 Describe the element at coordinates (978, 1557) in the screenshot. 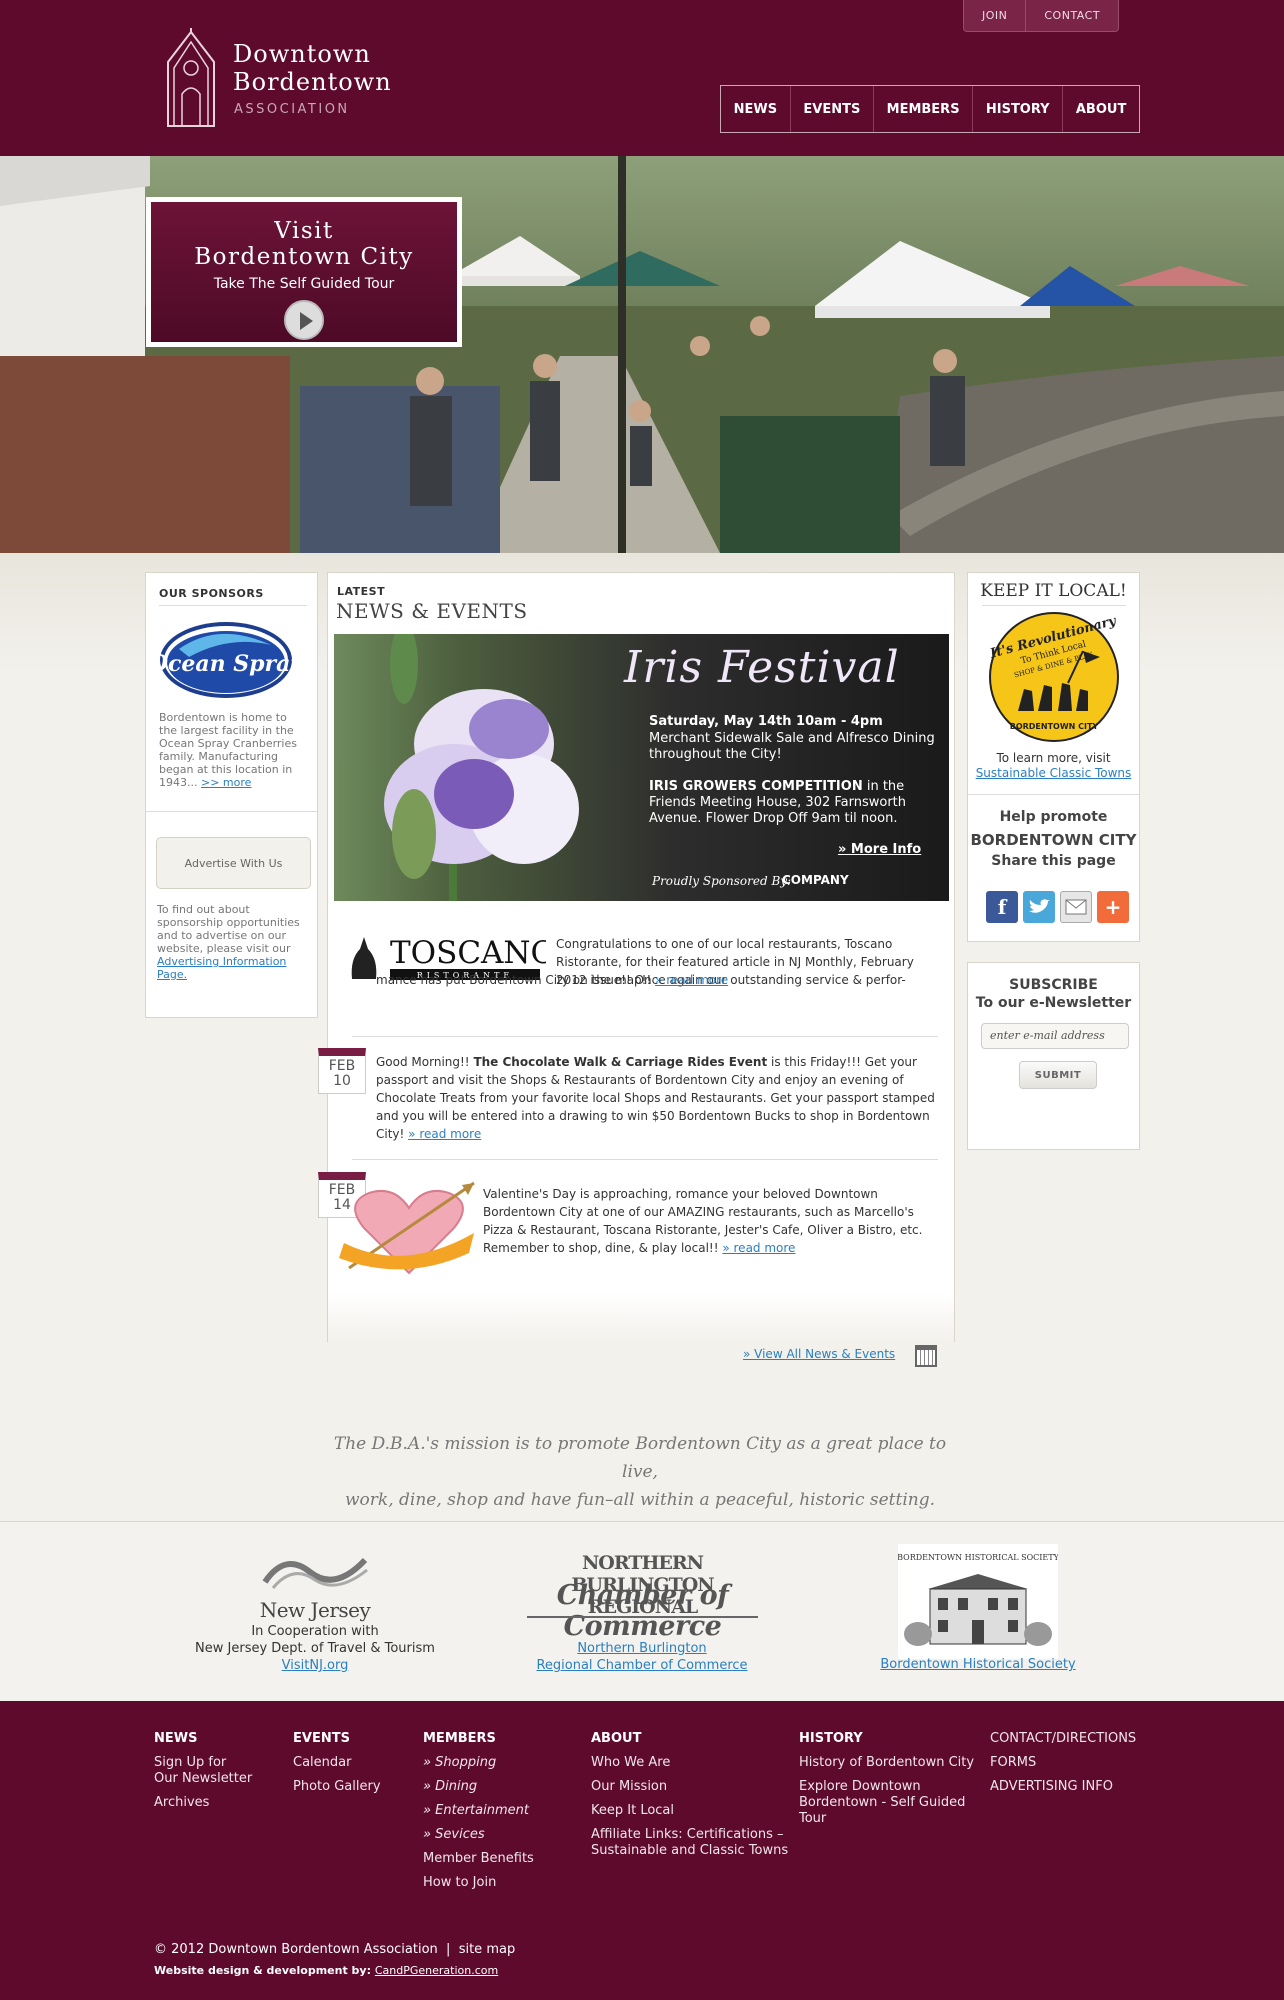

I see `svg-text: BORDENTOWN HISTORICAL SOCIETY` at that location.